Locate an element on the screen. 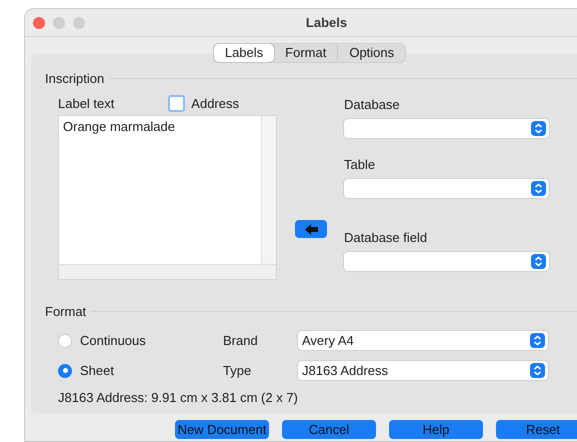 This screenshot has width=577, height=442. section-title: Inscription is located at coordinates (74, 78).